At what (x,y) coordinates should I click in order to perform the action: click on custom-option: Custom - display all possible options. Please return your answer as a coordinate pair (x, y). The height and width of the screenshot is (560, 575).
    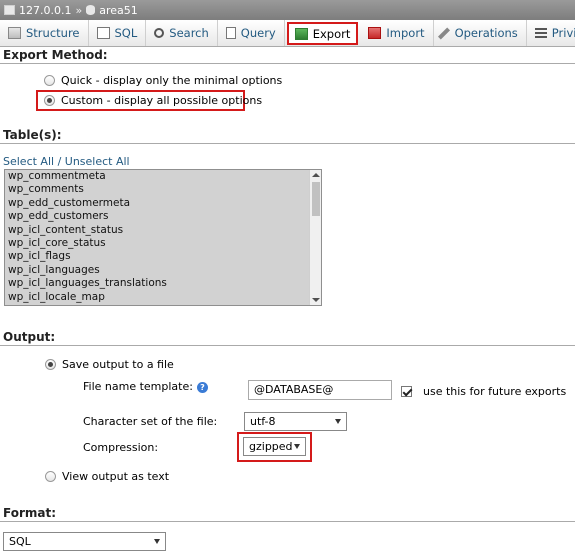
    Looking at the image, I should click on (153, 100).